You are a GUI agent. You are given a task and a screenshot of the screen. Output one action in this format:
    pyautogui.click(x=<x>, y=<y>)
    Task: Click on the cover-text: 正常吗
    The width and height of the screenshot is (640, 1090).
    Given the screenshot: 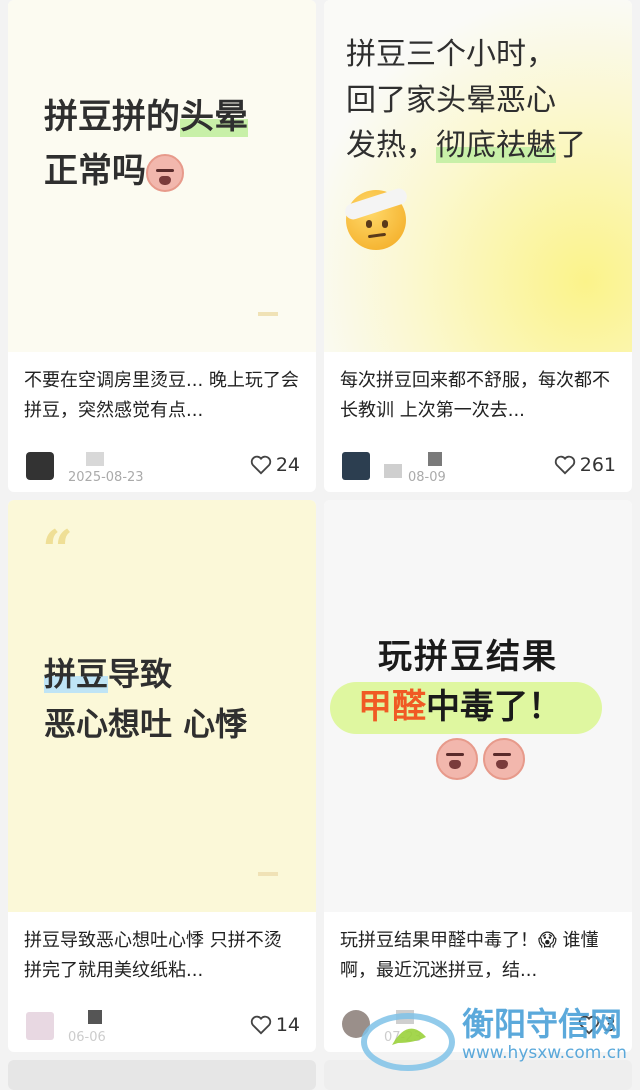 What is the action you would take?
    pyautogui.click(x=95, y=171)
    